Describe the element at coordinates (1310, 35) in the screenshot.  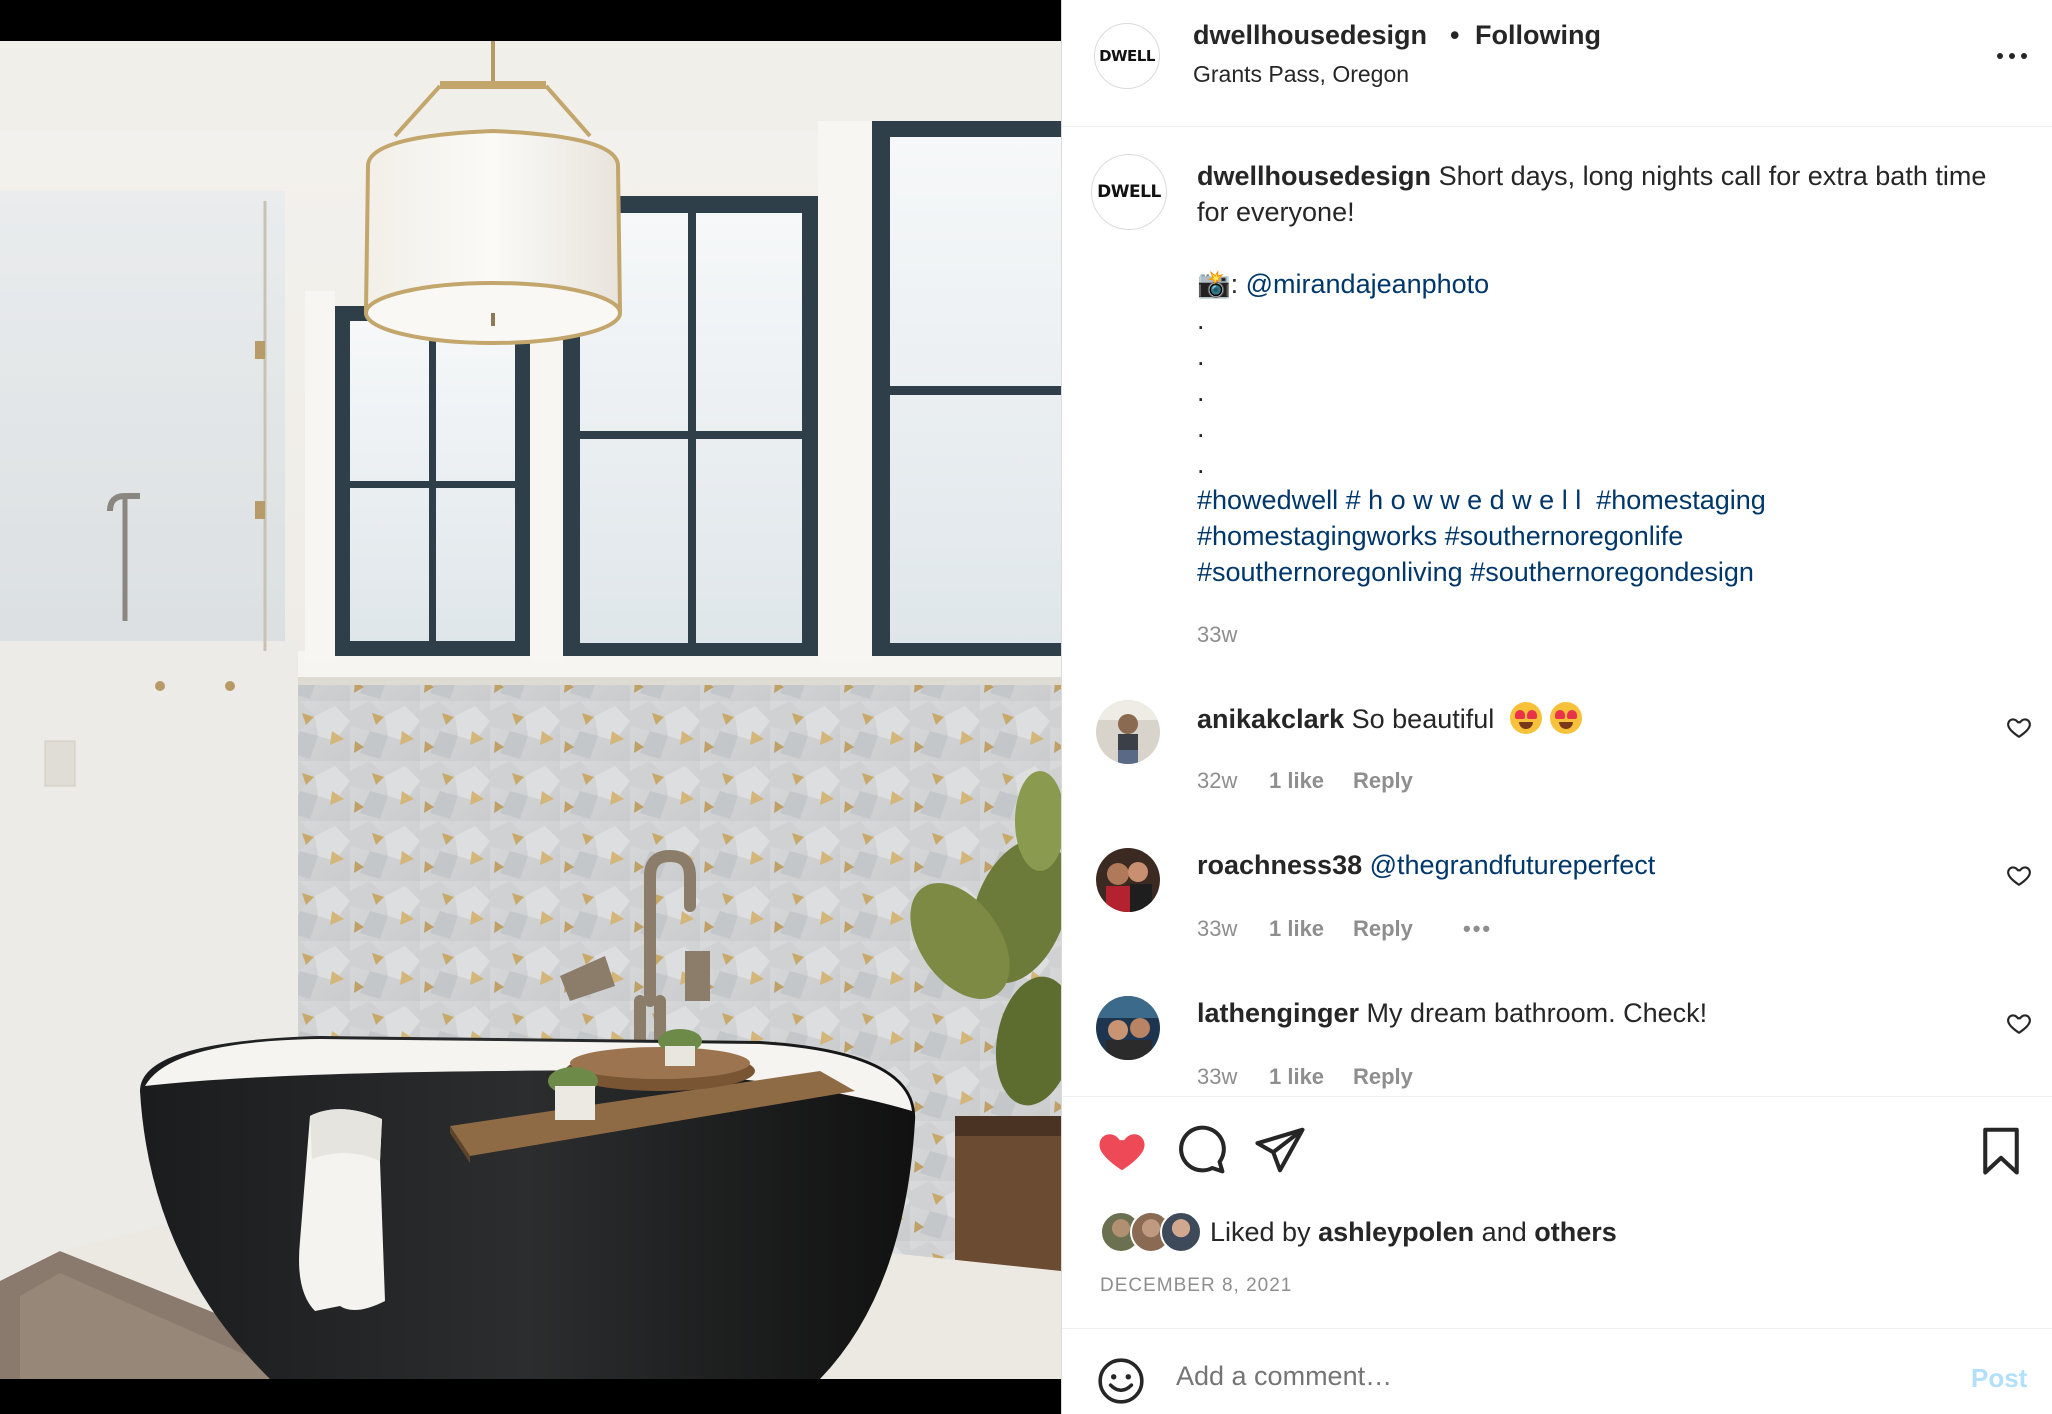
I see `header-username: dwellhousedesign` at that location.